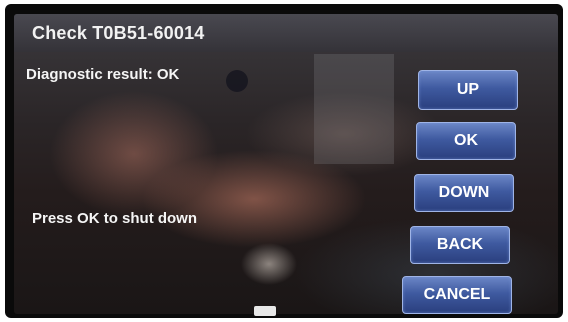  Describe the element at coordinates (464, 193) in the screenshot. I see `down-button: DOWN` at that location.